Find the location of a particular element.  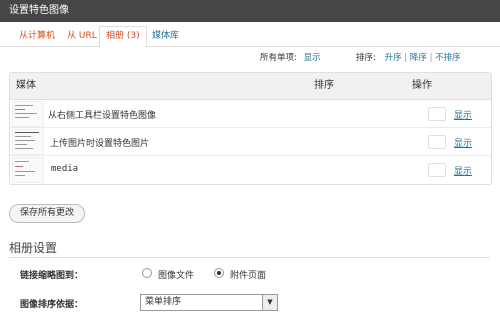

tab-media-library: 媒体库 is located at coordinates (165, 36).